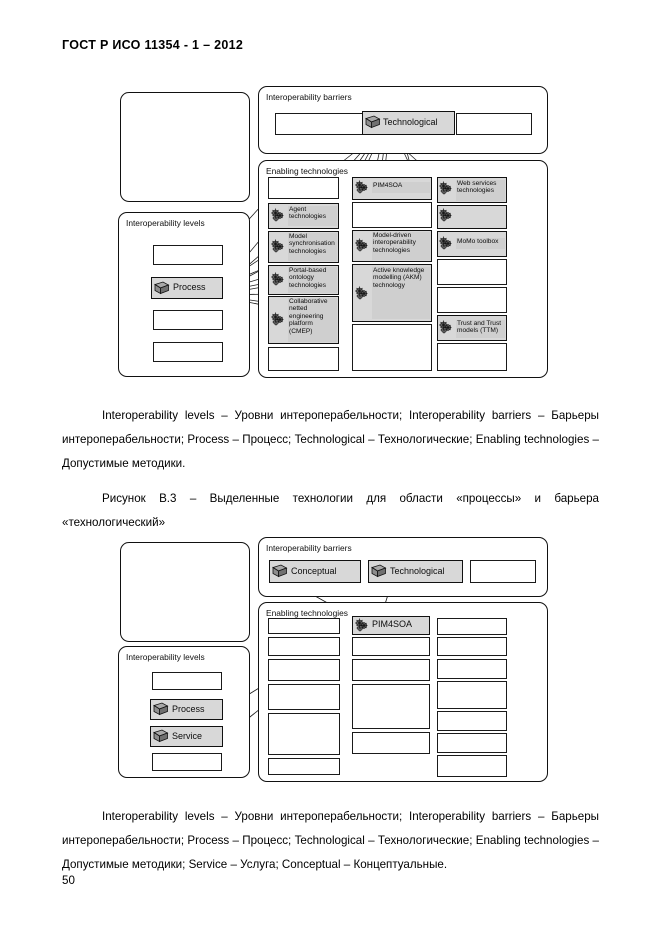 The image size is (661, 936). I want to click on figure2-level-label-2: Service, so click(187, 736).